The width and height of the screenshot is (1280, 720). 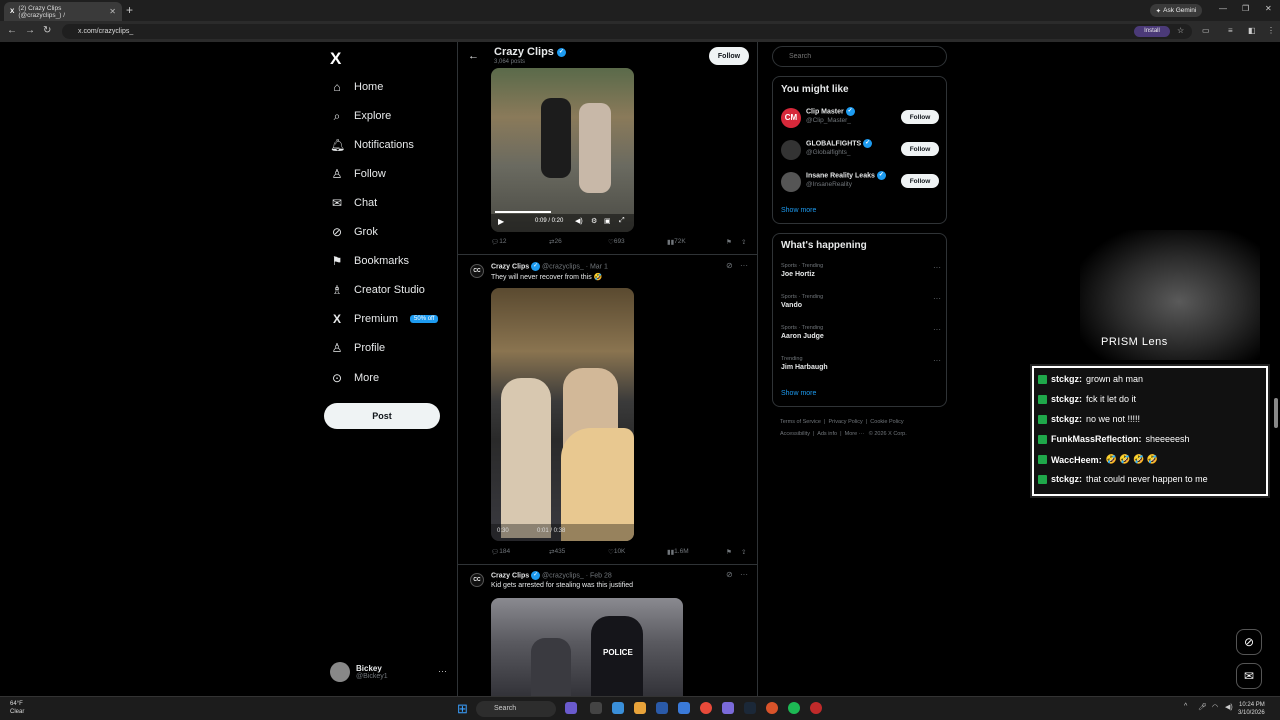 What do you see at coordinates (354, 378) in the screenshot?
I see `sidebar-item-more: ⊙ More` at bounding box center [354, 378].